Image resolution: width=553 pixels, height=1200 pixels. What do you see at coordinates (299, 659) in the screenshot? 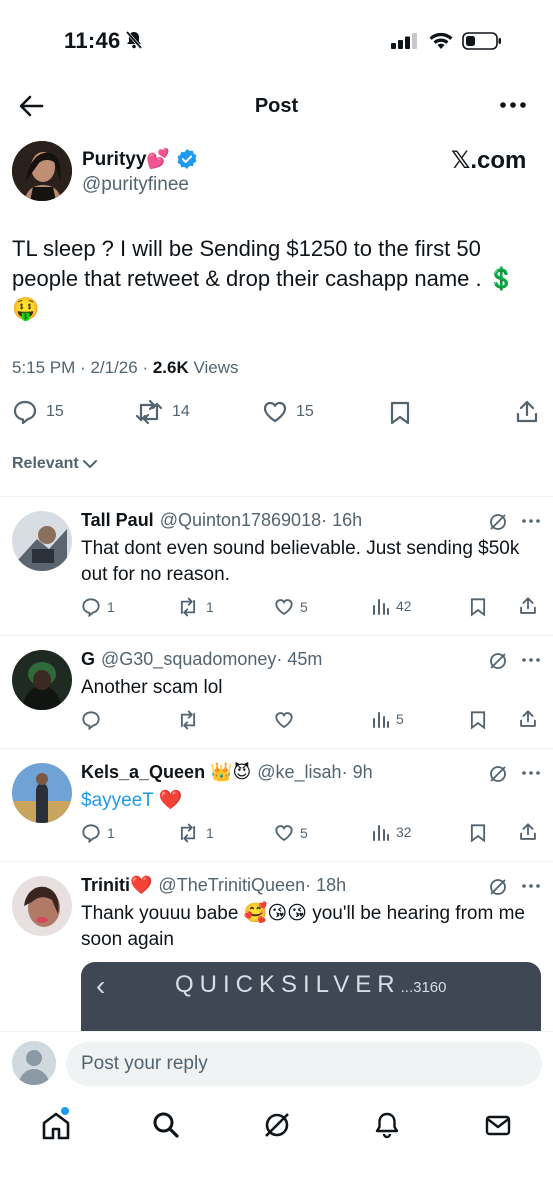
I see `reply-time: · 45m` at bounding box center [299, 659].